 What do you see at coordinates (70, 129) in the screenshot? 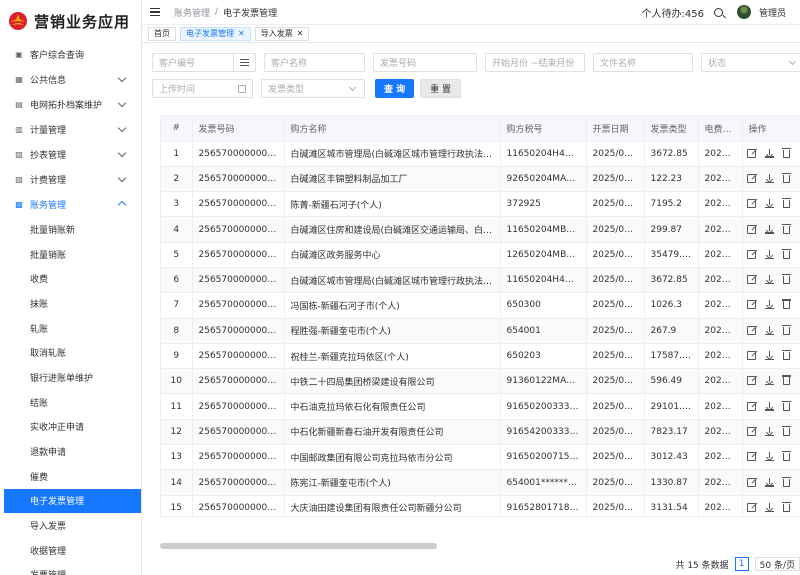
I see `sidebar-menu-item: ▥ 计量管理` at bounding box center [70, 129].